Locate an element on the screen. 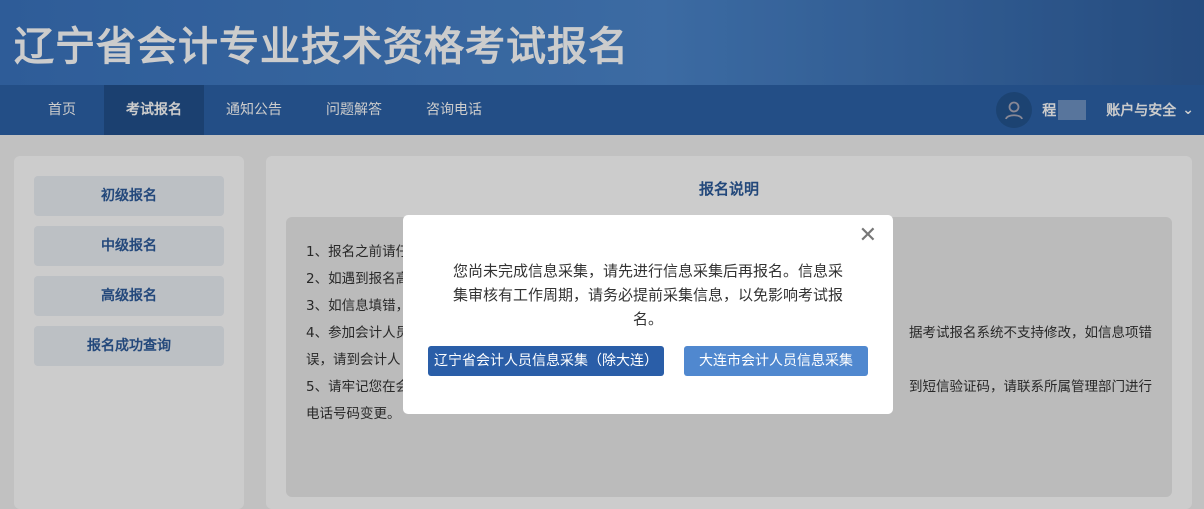  liaoning-collection-button: 辽宁省会计人员信息采集（除大连） is located at coordinates (546, 361).